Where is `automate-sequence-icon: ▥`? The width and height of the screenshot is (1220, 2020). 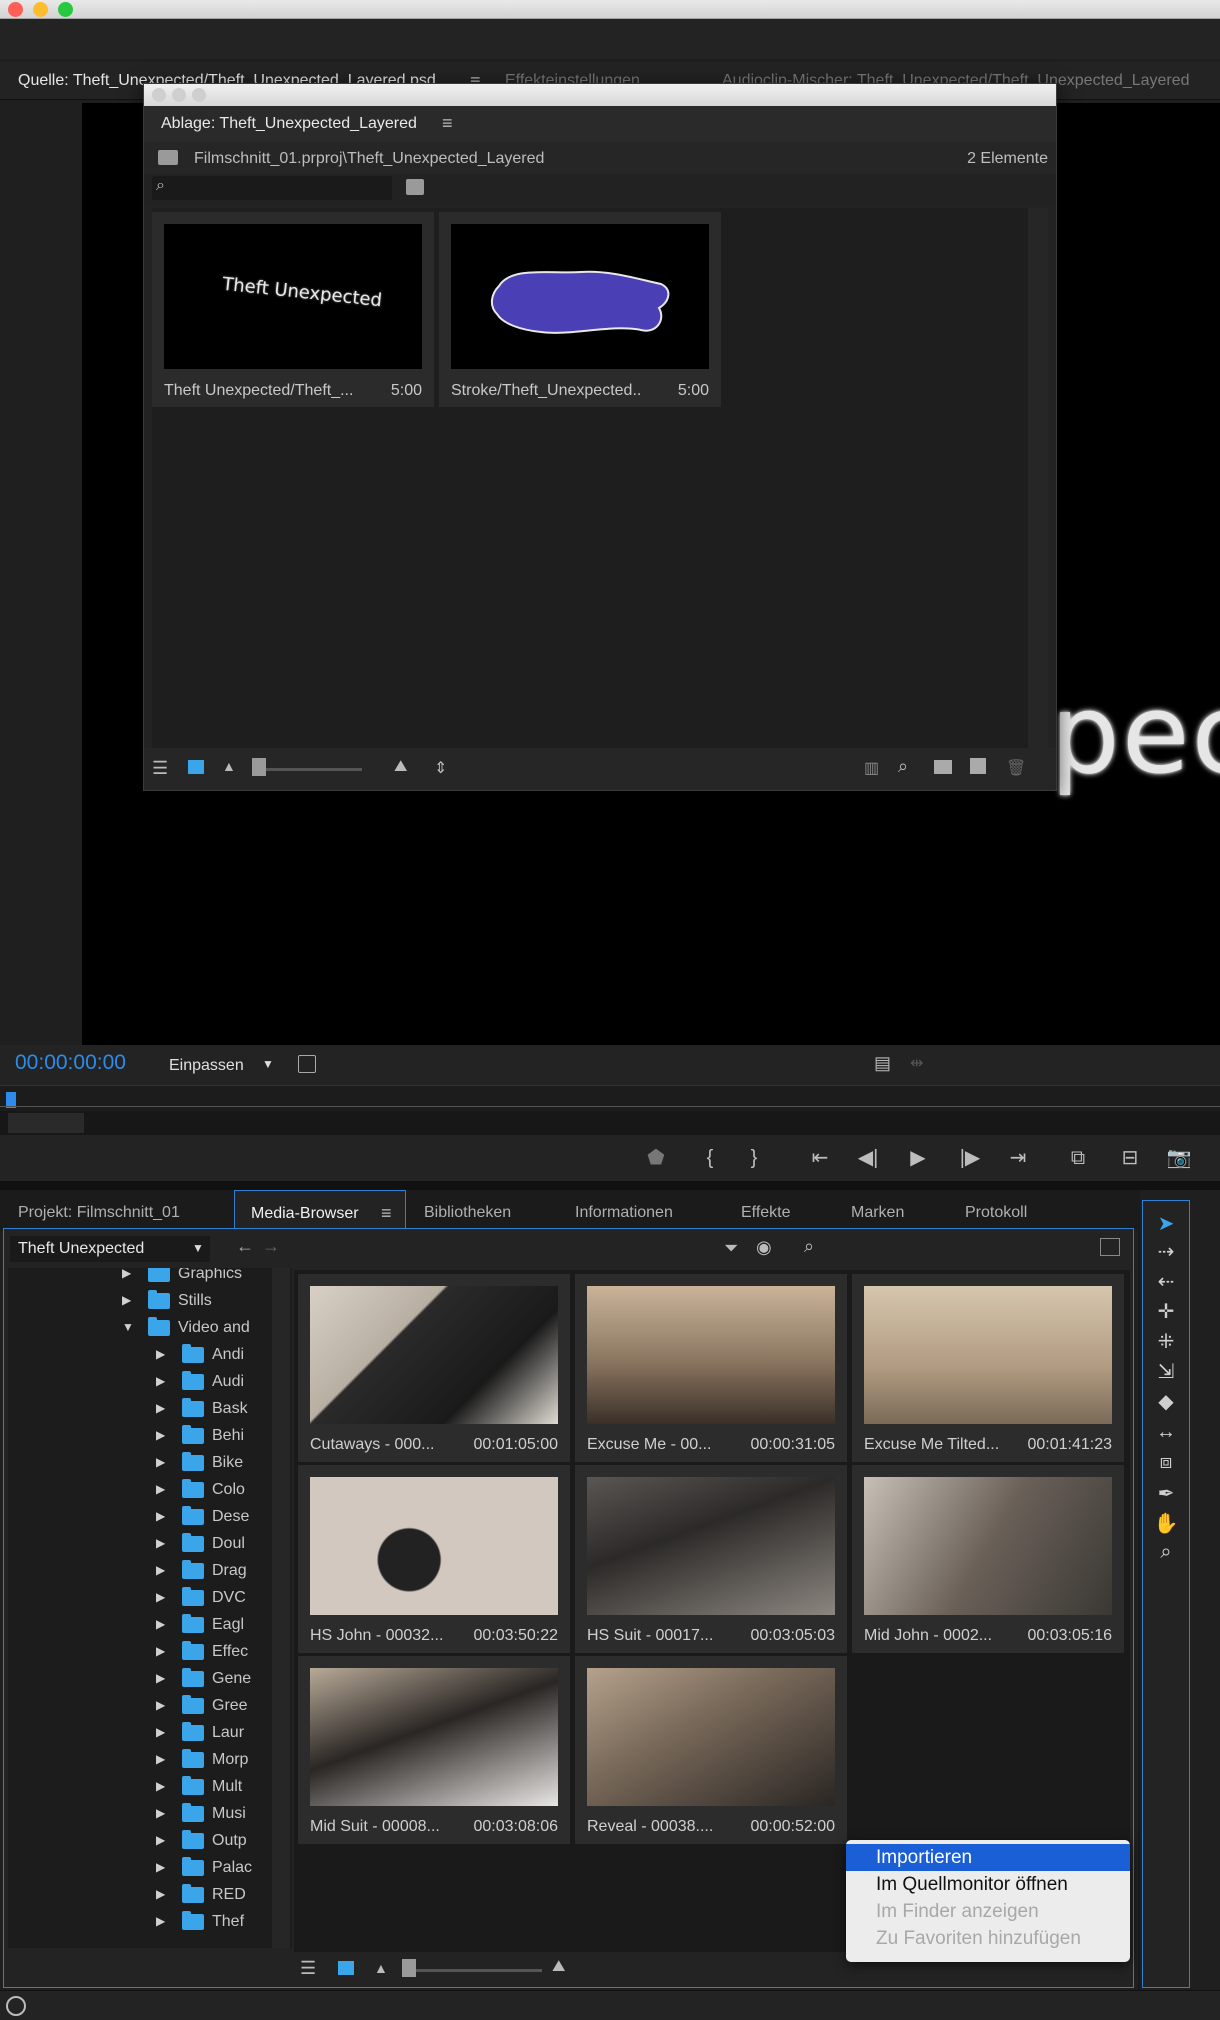
automate-sequence-icon: ▥ is located at coordinates (871, 768).